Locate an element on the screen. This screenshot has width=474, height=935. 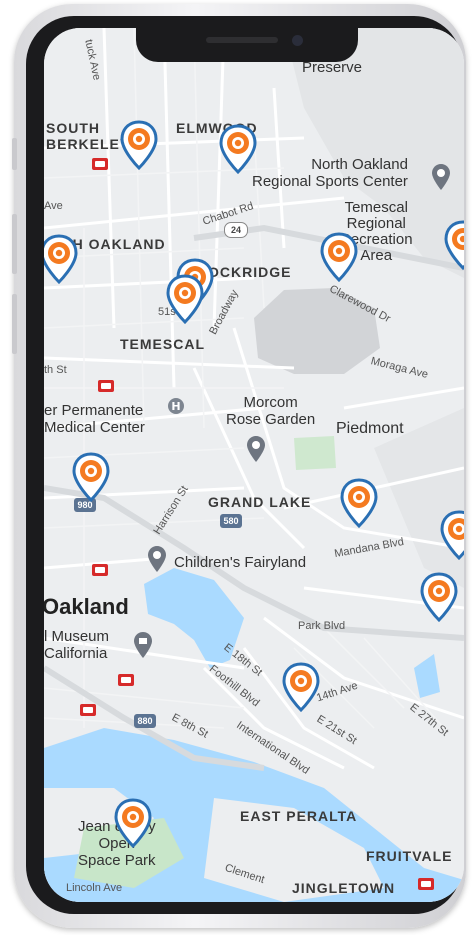
street-label-lincoln: Lincoln Ave is located at coordinates (94, 888).